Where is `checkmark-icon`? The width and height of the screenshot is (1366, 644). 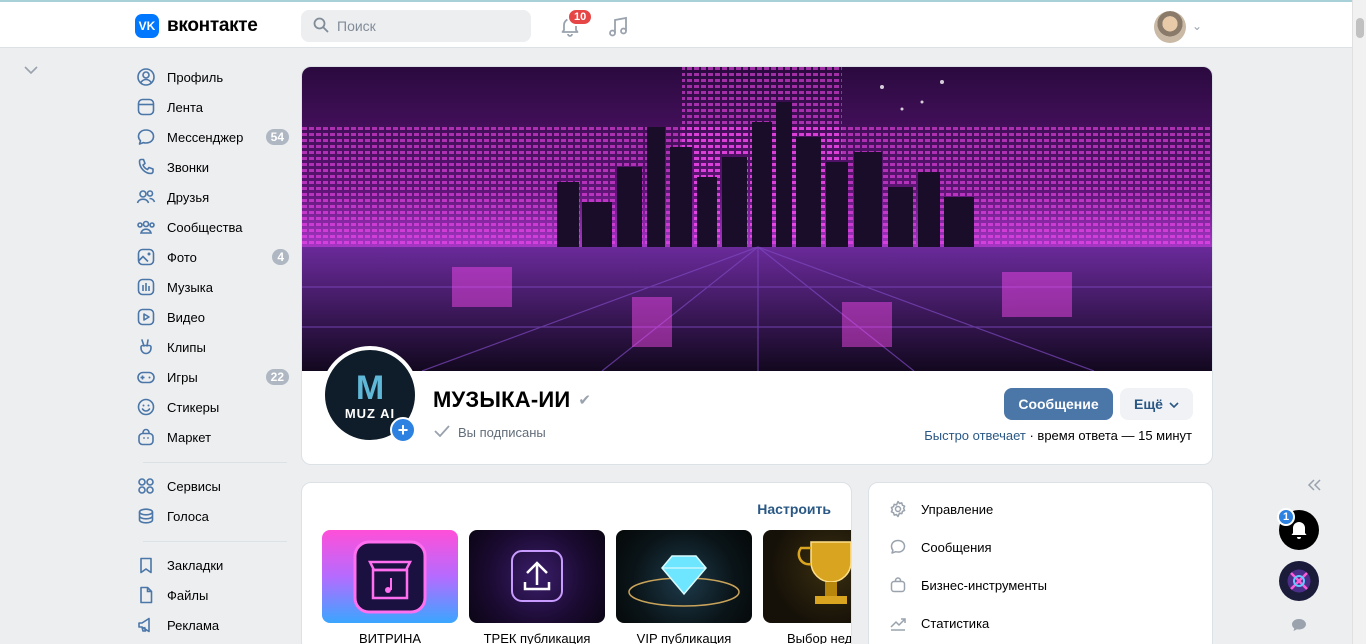 checkmark-icon is located at coordinates (442, 432).